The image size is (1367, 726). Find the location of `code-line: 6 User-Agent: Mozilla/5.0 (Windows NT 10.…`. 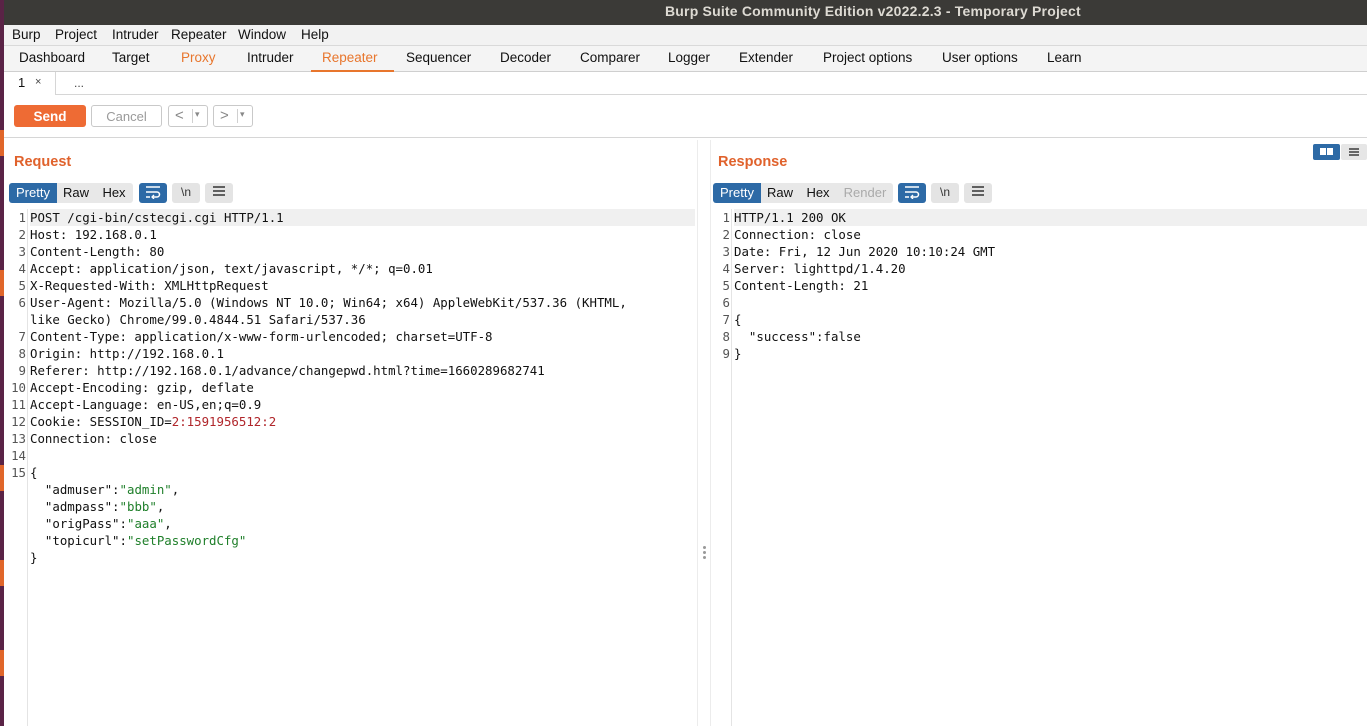

code-line: 6 User-Agent: Mozilla/5.0 (Windows NT 10.… is located at coordinates (322, 302).